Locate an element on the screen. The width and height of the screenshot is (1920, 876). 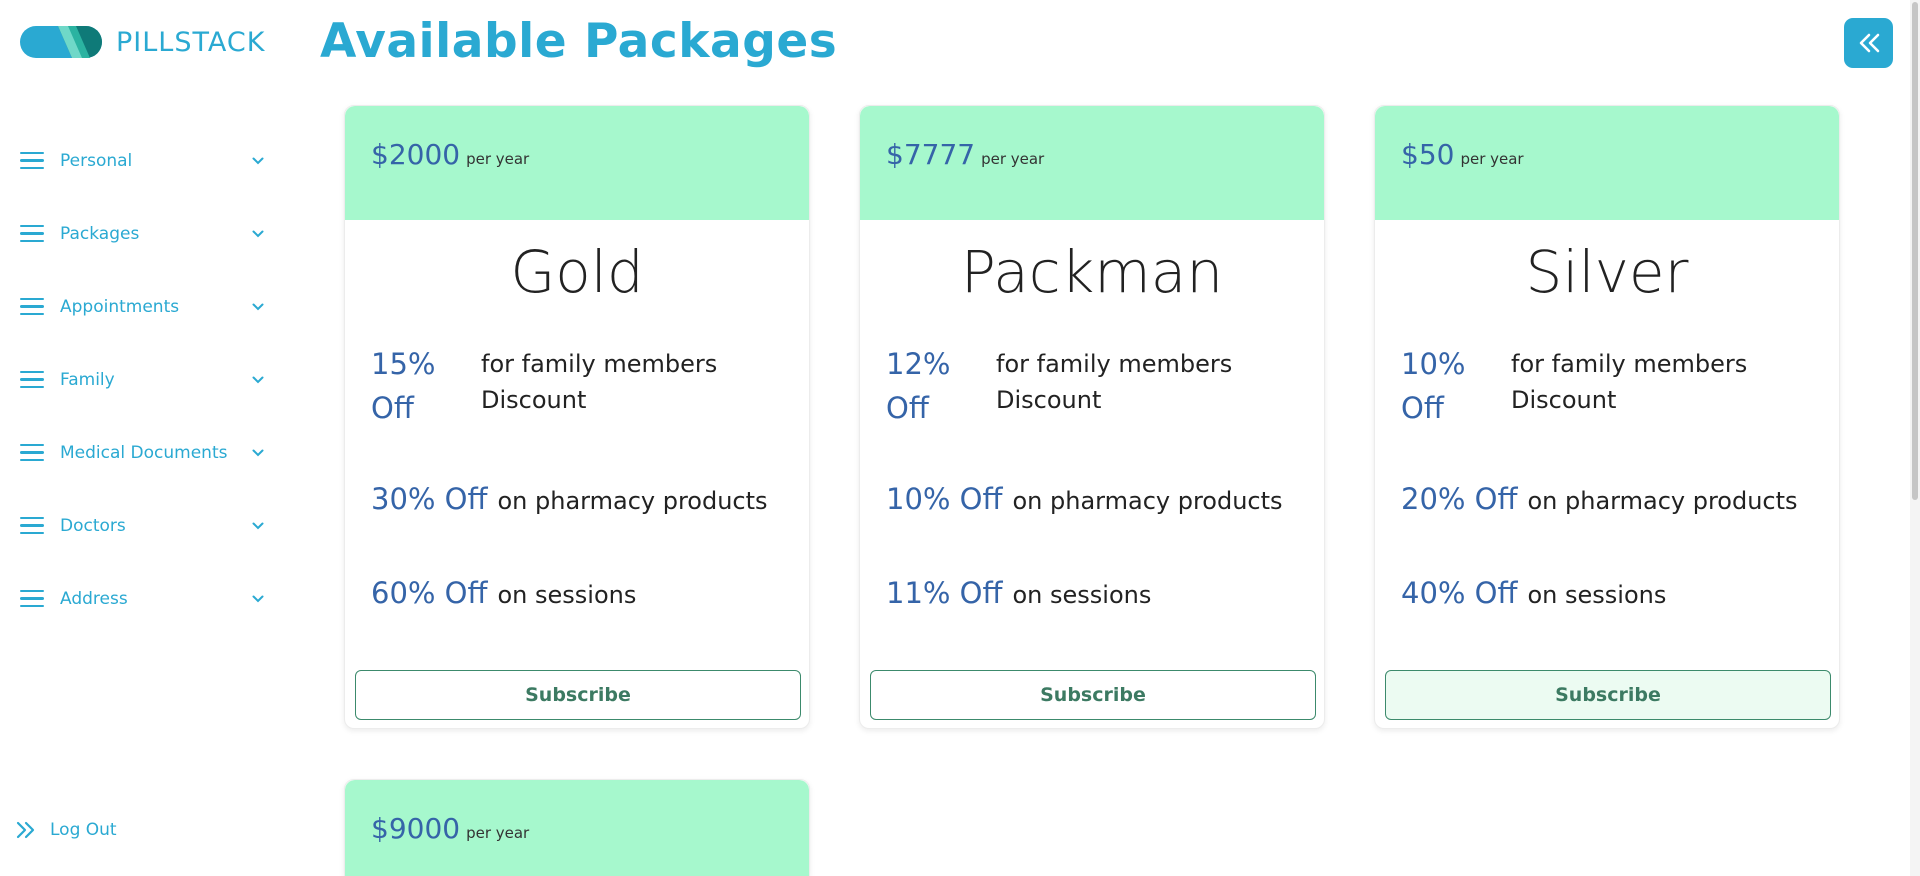
pharmacy-discount-value: 10% Off is located at coordinates (944, 499).